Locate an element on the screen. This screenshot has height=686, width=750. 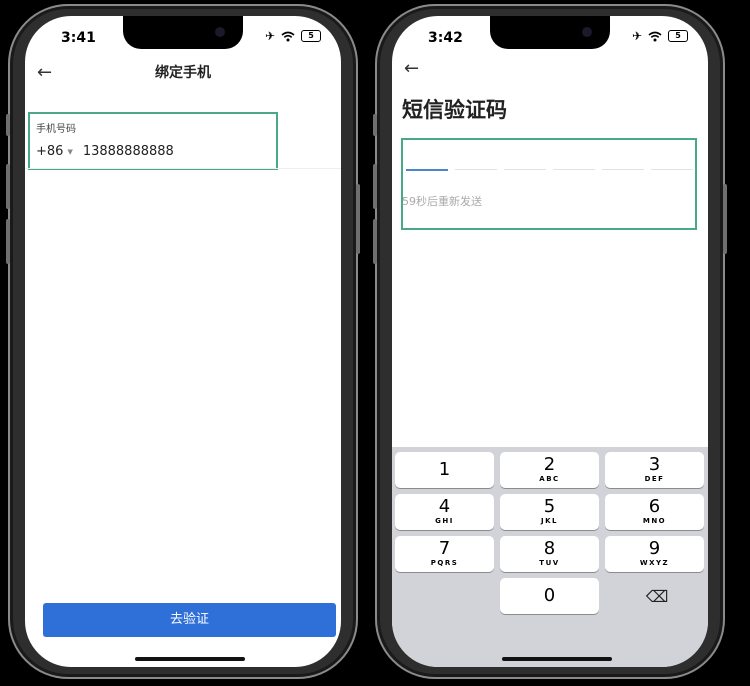
key-digit: 4 is located at coordinates (444, 506).